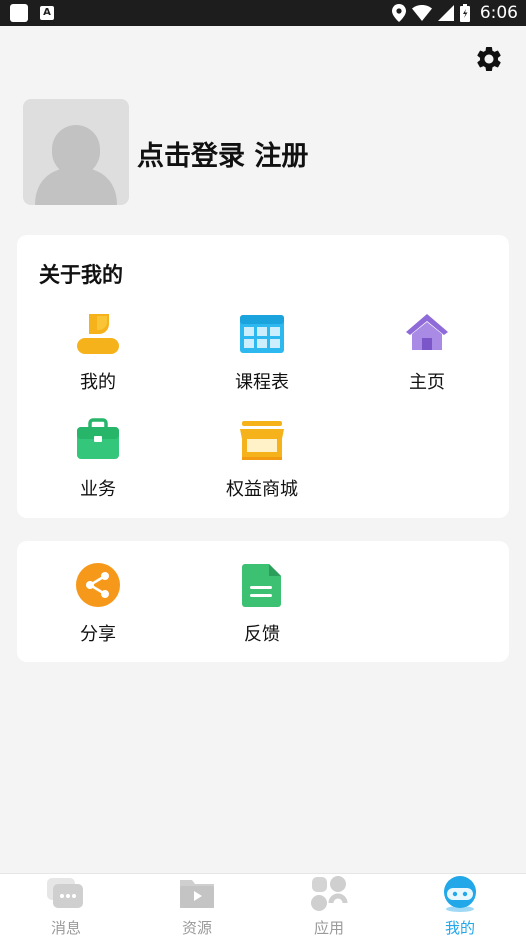  I want to click on grid-item-label: 课程表, so click(262, 382).